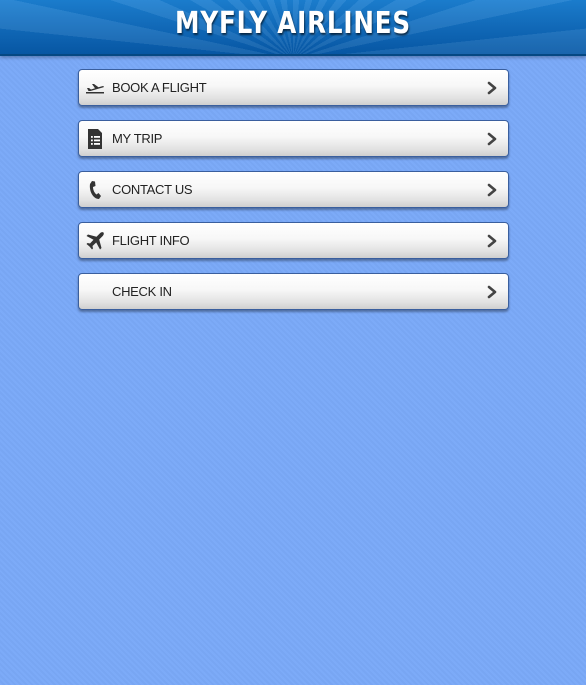 The image size is (586, 685). What do you see at coordinates (137, 138) in the screenshot?
I see `menu-item-label: MY TRIP` at bounding box center [137, 138].